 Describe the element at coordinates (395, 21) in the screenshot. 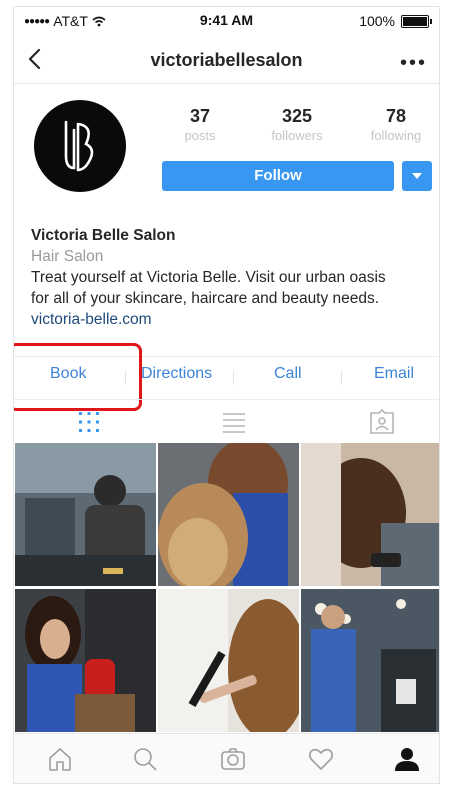

I see `battery-group: 100%` at that location.